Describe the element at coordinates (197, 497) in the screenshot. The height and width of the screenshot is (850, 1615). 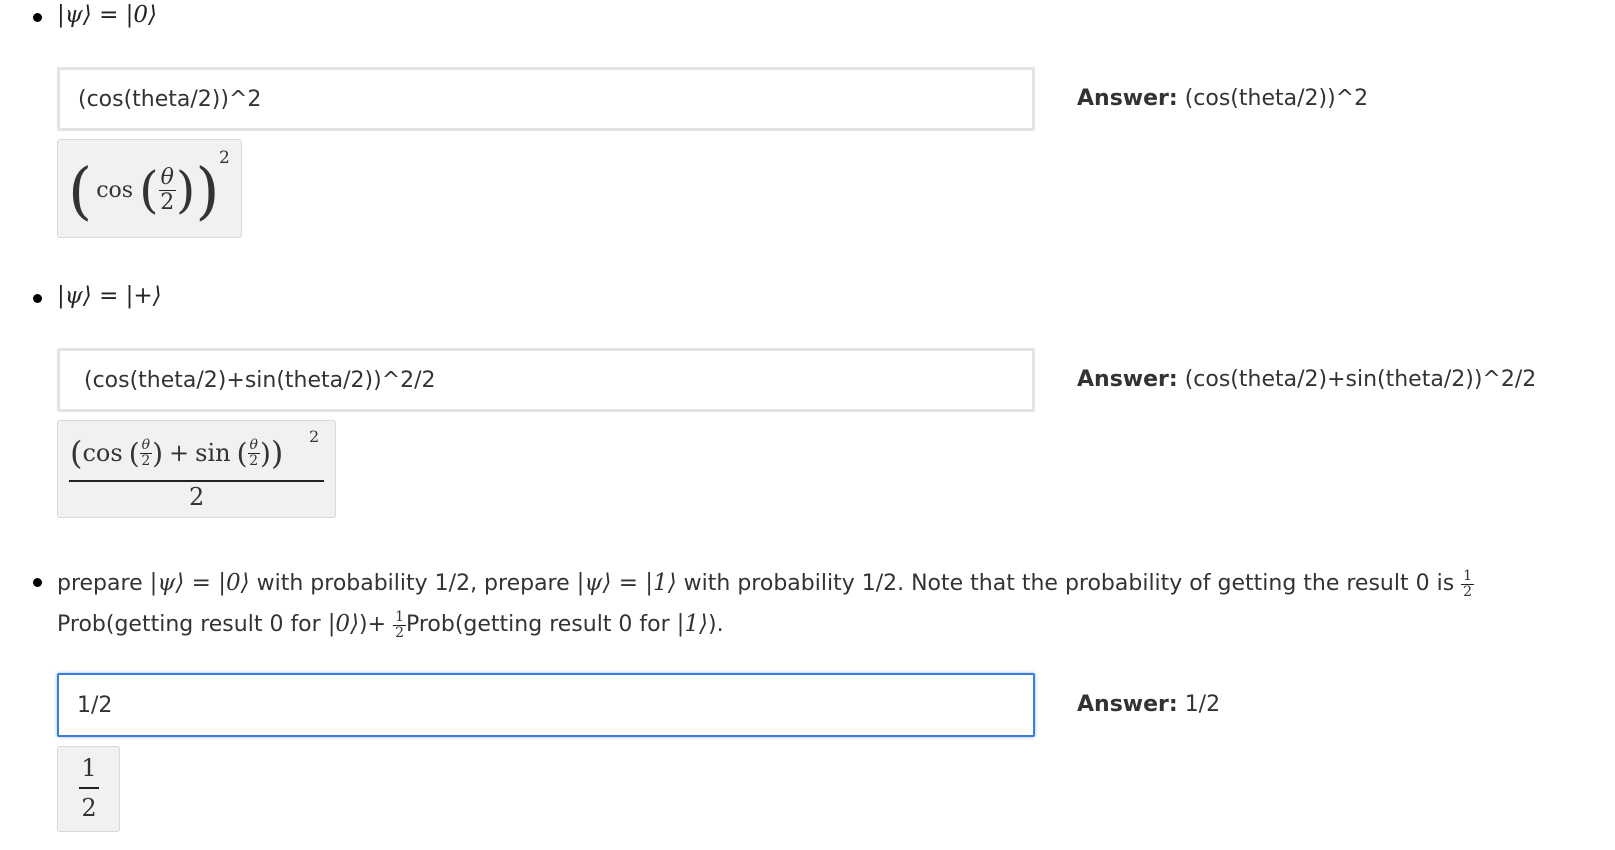
I see `preview-denominator: 2` at that location.